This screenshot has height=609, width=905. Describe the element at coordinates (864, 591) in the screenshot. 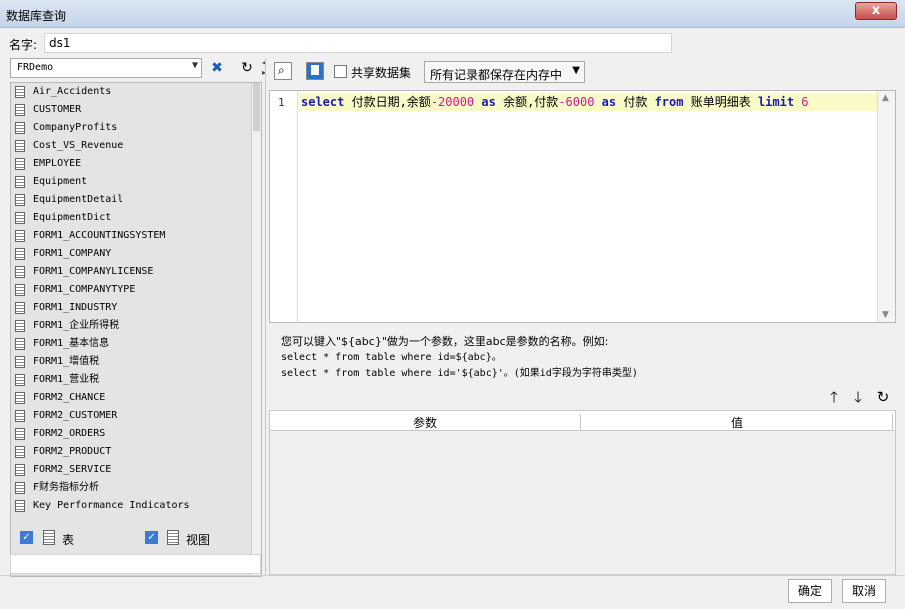

I see `cancel-button: 取消` at that location.